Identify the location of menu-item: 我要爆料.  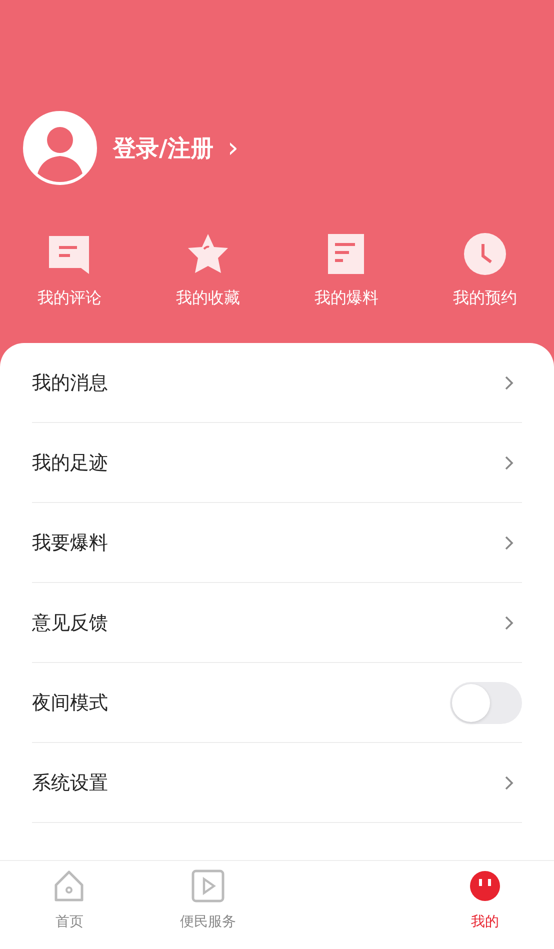
(70, 543).